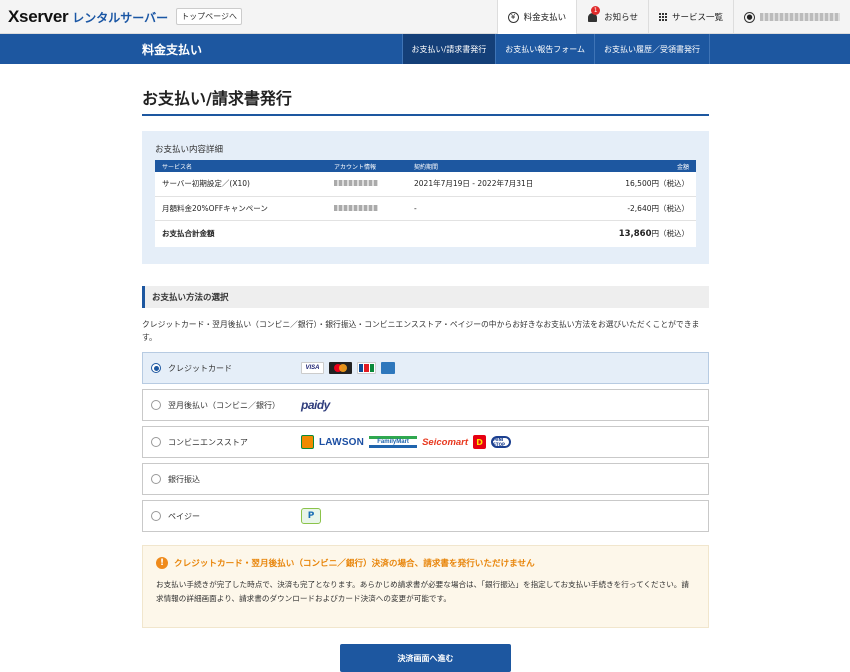  Describe the element at coordinates (448, 49) in the screenshot. I see `tab-payment-invoice: お支払い/請求書発行` at that location.